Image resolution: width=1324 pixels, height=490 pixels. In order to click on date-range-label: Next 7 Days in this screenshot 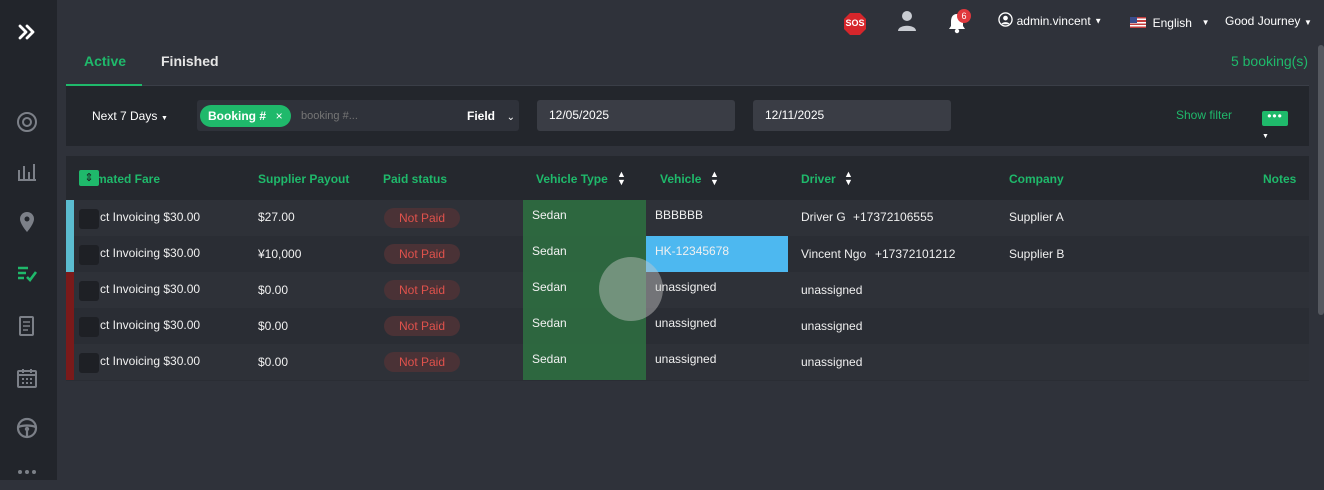, I will do `click(125, 116)`.